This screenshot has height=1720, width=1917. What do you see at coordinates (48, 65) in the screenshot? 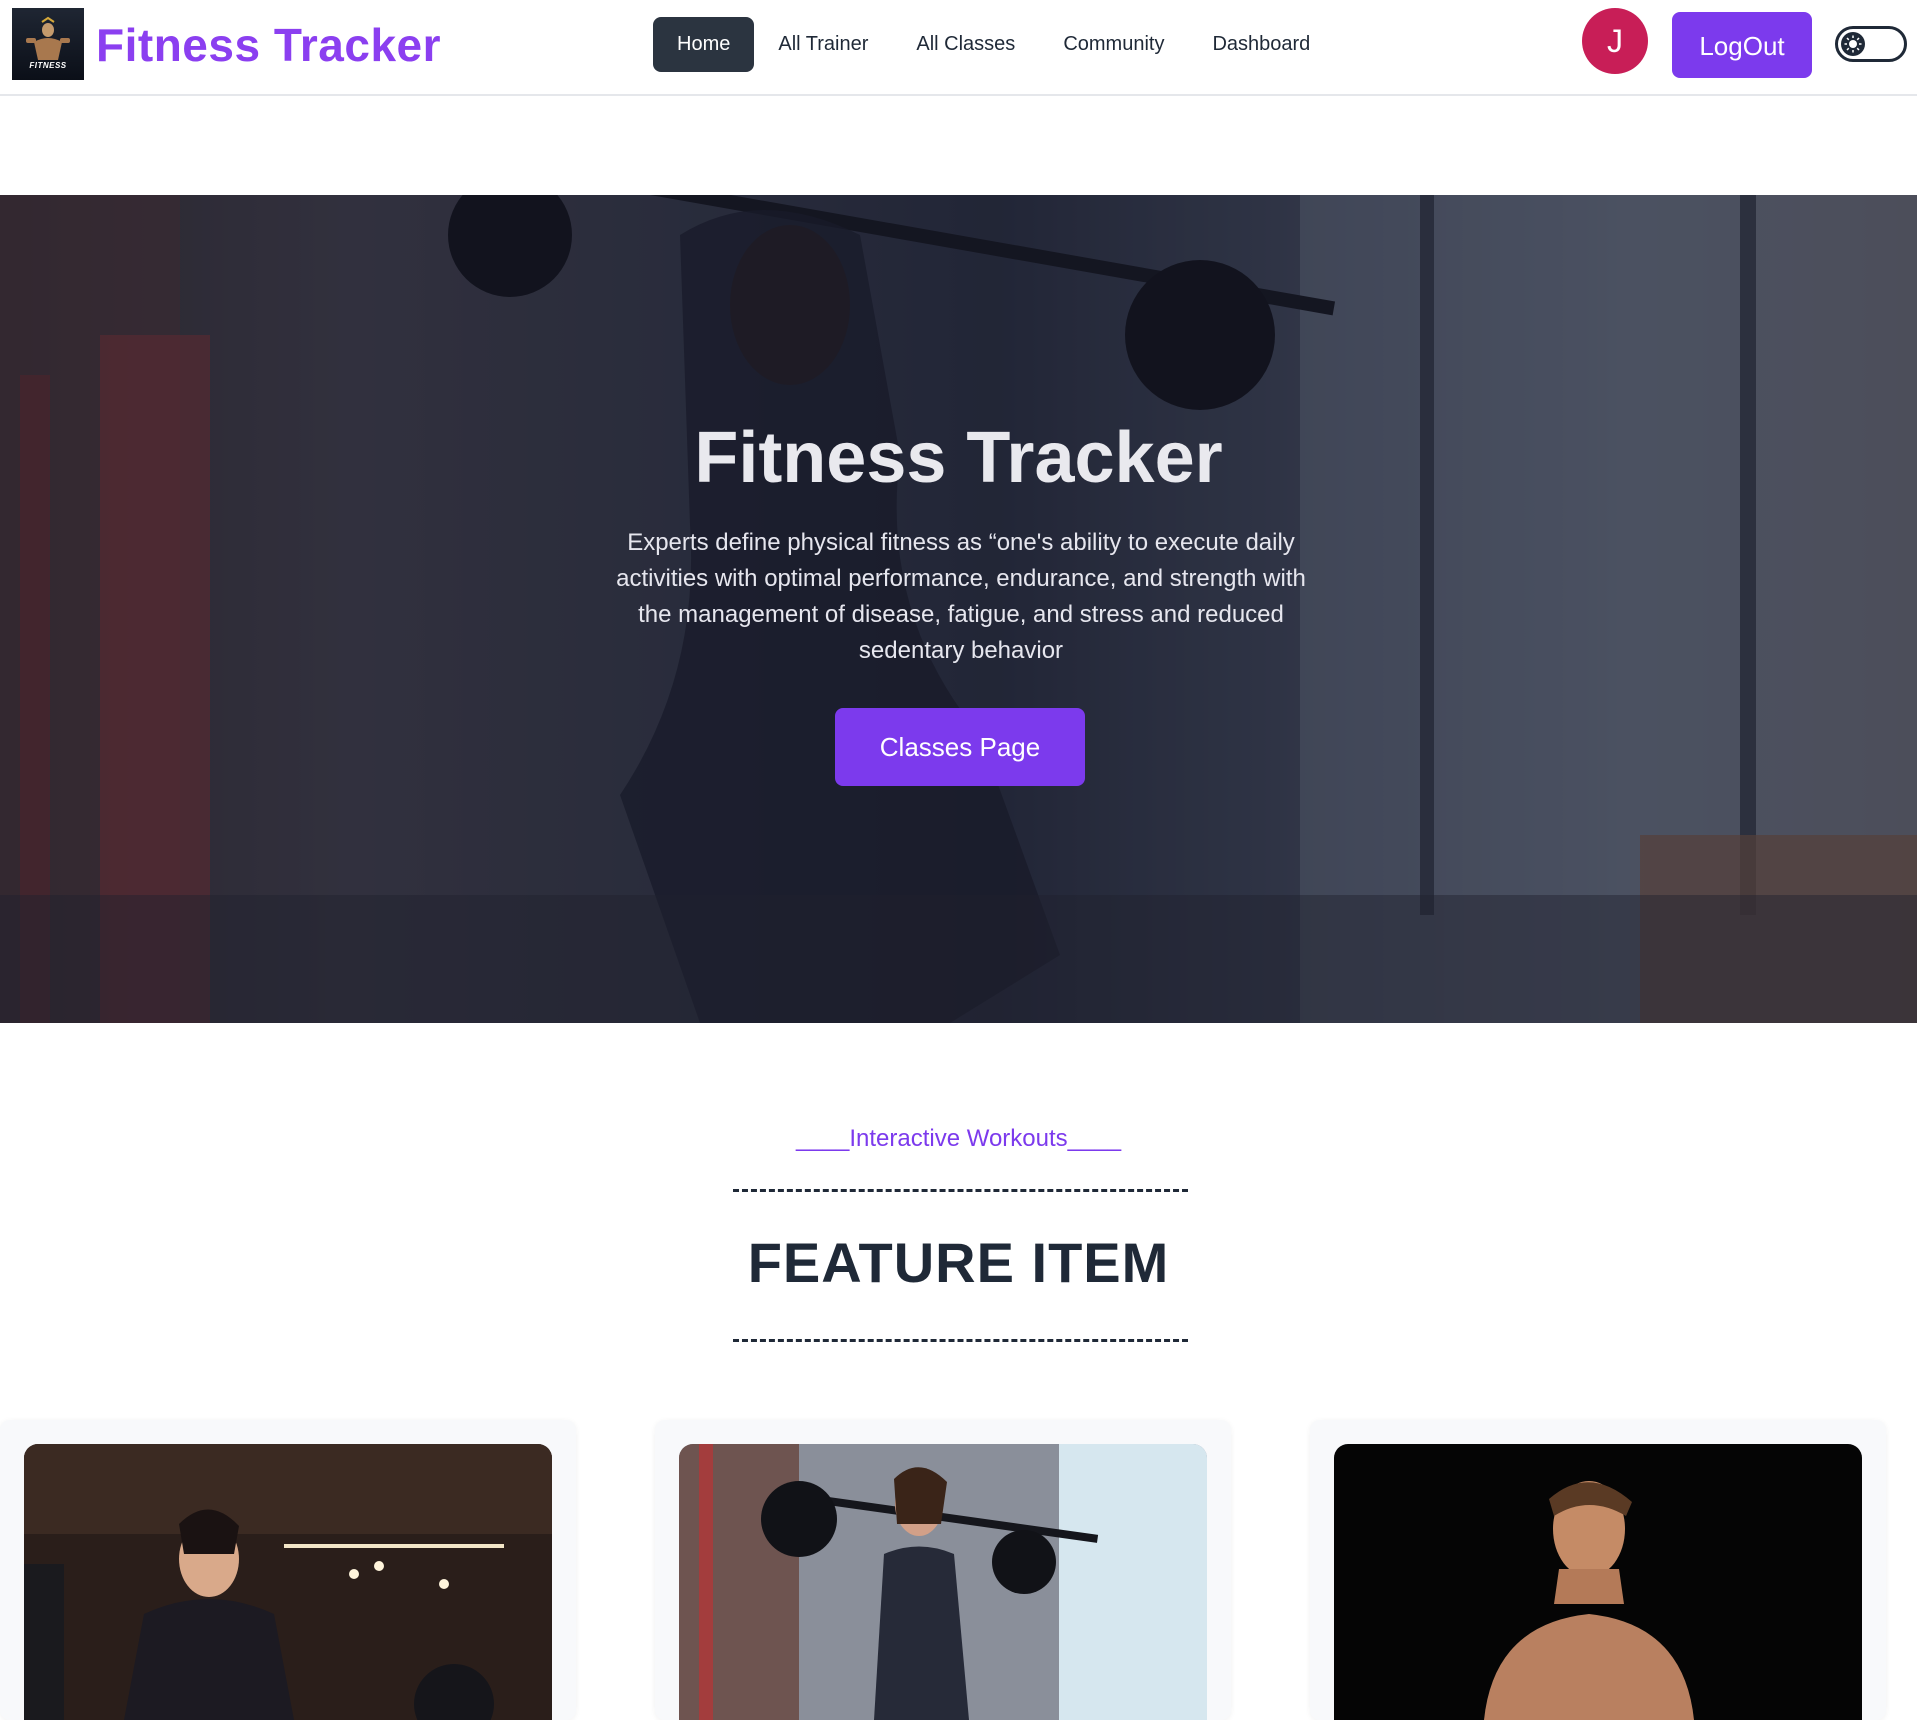
I see `logo-text: FITNESS` at bounding box center [48, 65].